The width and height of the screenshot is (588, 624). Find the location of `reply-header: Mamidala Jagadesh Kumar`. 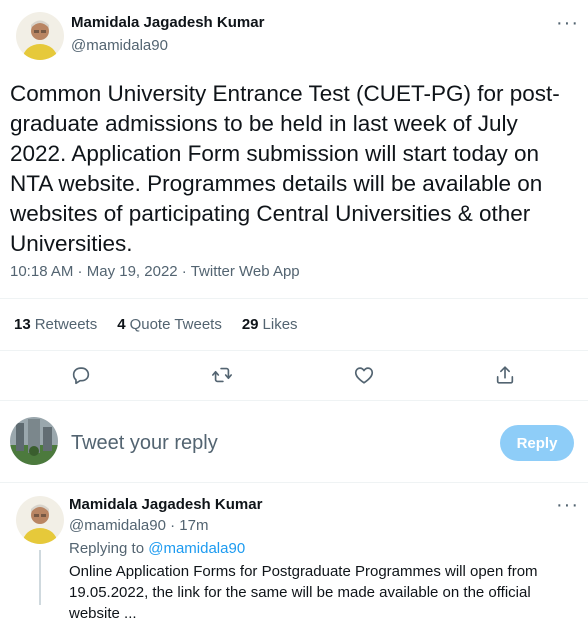

reply-header: Mamidala Jagadesh Kumar is located at coordinates (165, 505).